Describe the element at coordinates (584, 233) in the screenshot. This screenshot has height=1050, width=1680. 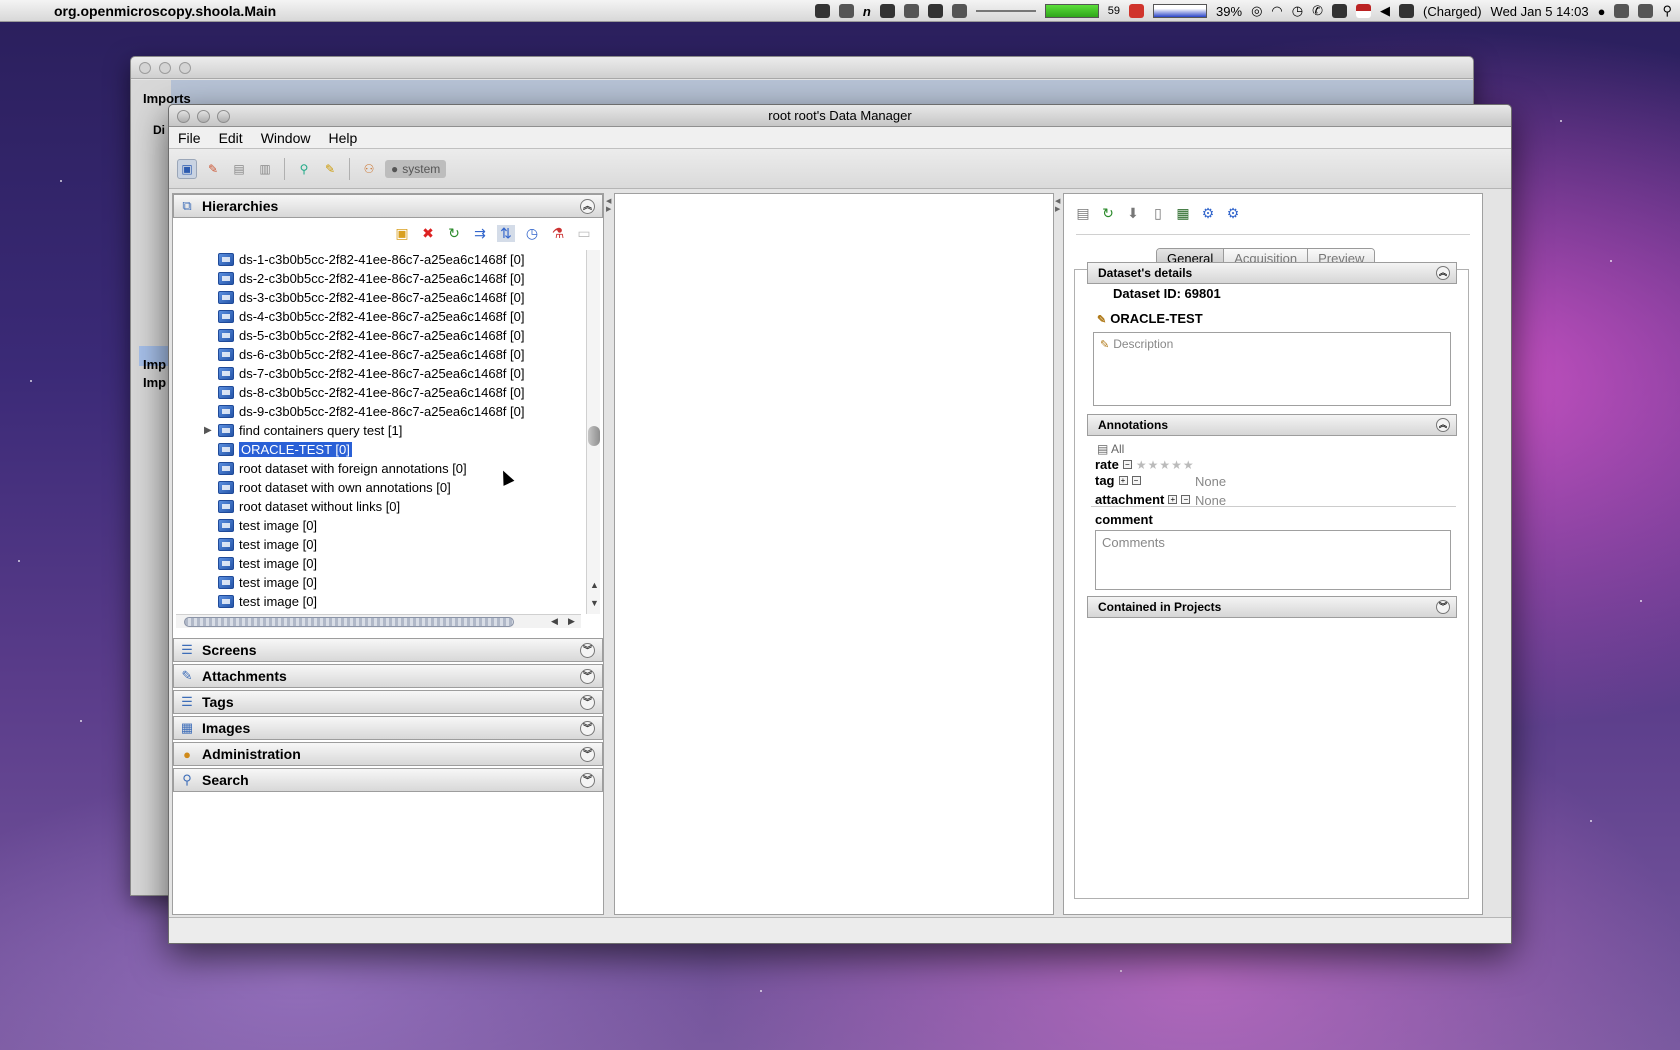
I see `collapse-all-icon: ▭` at that location.